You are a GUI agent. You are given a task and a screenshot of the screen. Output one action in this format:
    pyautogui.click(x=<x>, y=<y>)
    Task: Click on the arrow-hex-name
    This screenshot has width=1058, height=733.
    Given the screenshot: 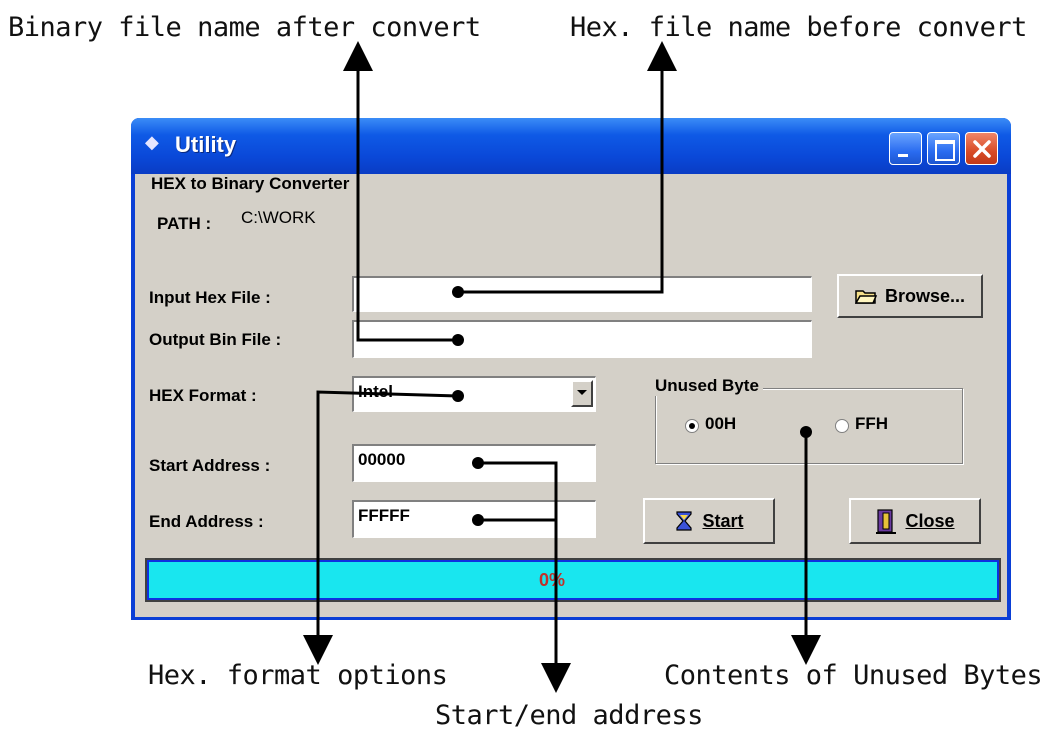 What is the action you would take?
    pyautogui.click(x=567, y=167)
    